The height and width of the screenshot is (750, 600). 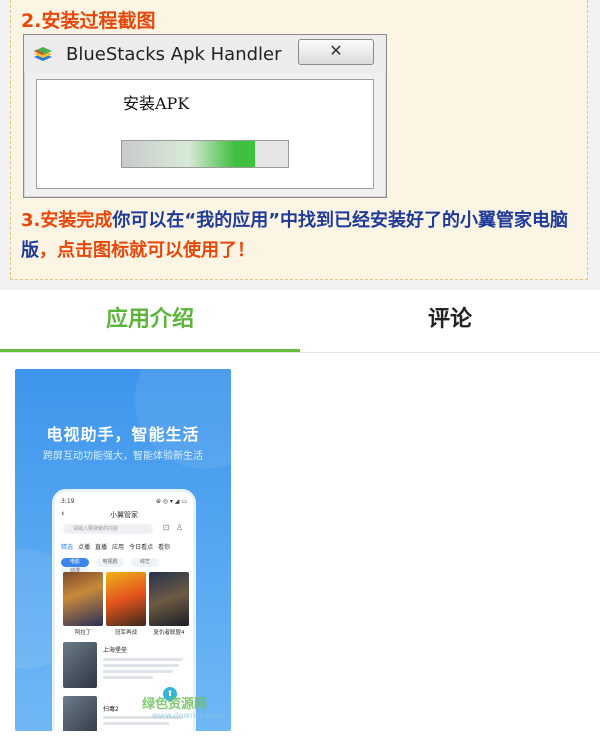 What do you see at coordinates (450, 321) in the screenshot?
I see `tab-comments: 评论` at bounding box center [450, 321].